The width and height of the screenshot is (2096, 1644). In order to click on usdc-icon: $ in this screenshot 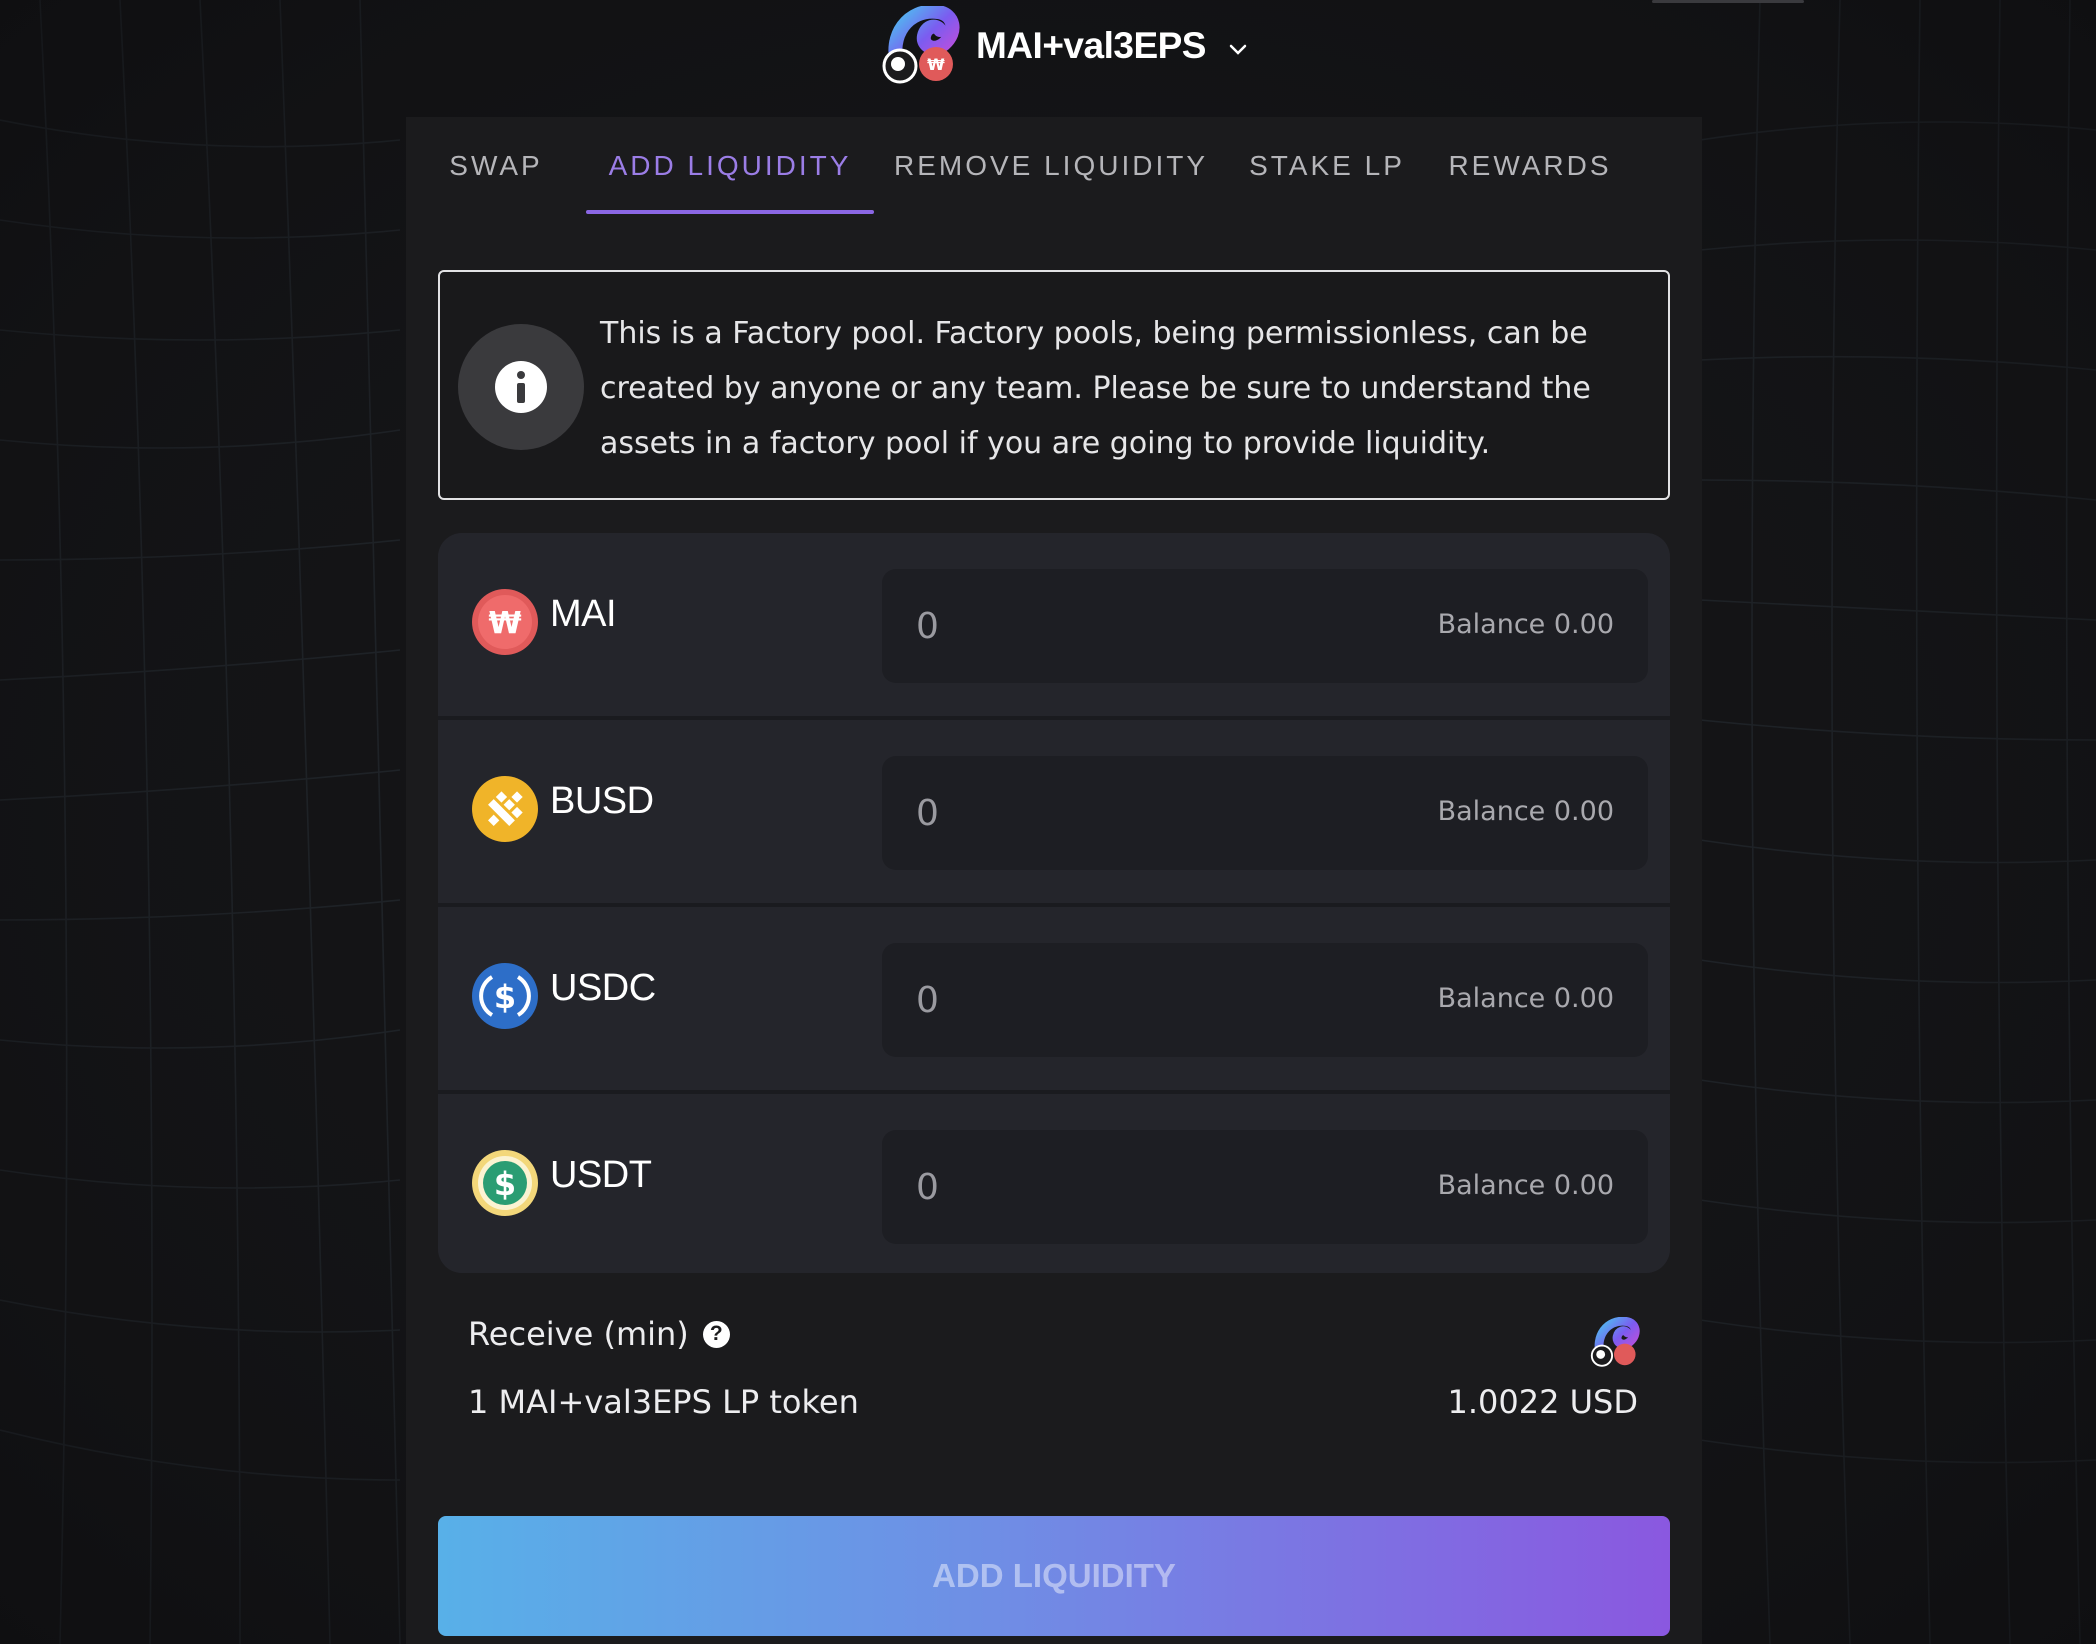, I will do `click(505, 996)`.